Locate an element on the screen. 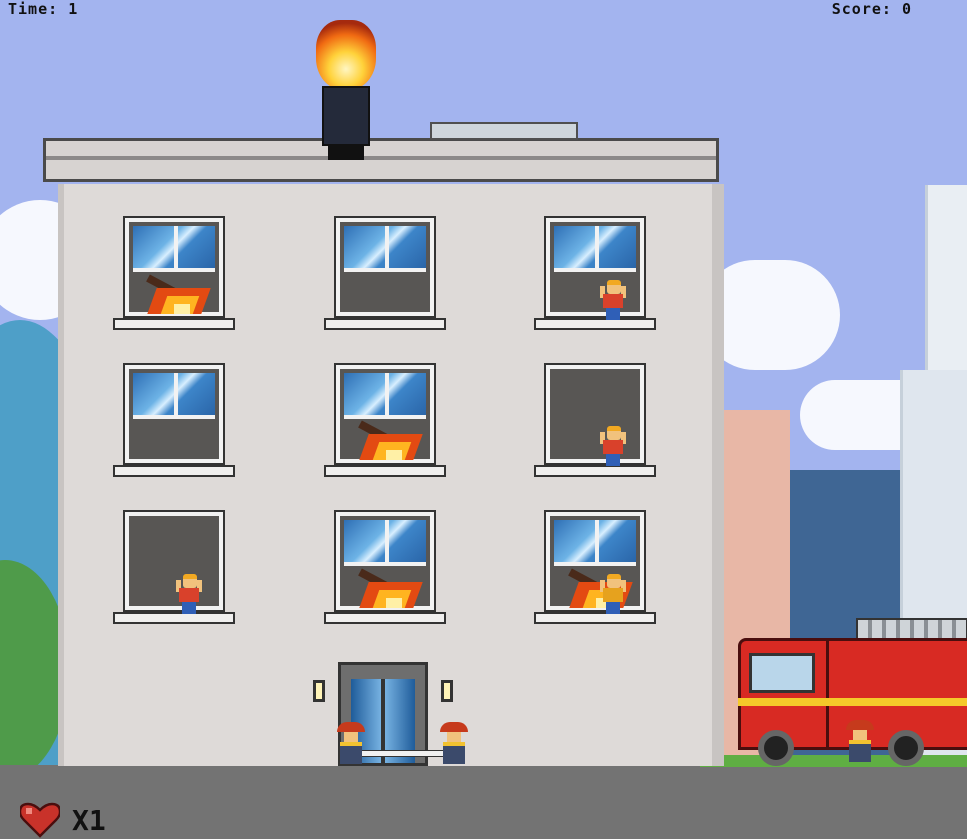  lives-indicator: X1 is located at coordinates (63, 819).